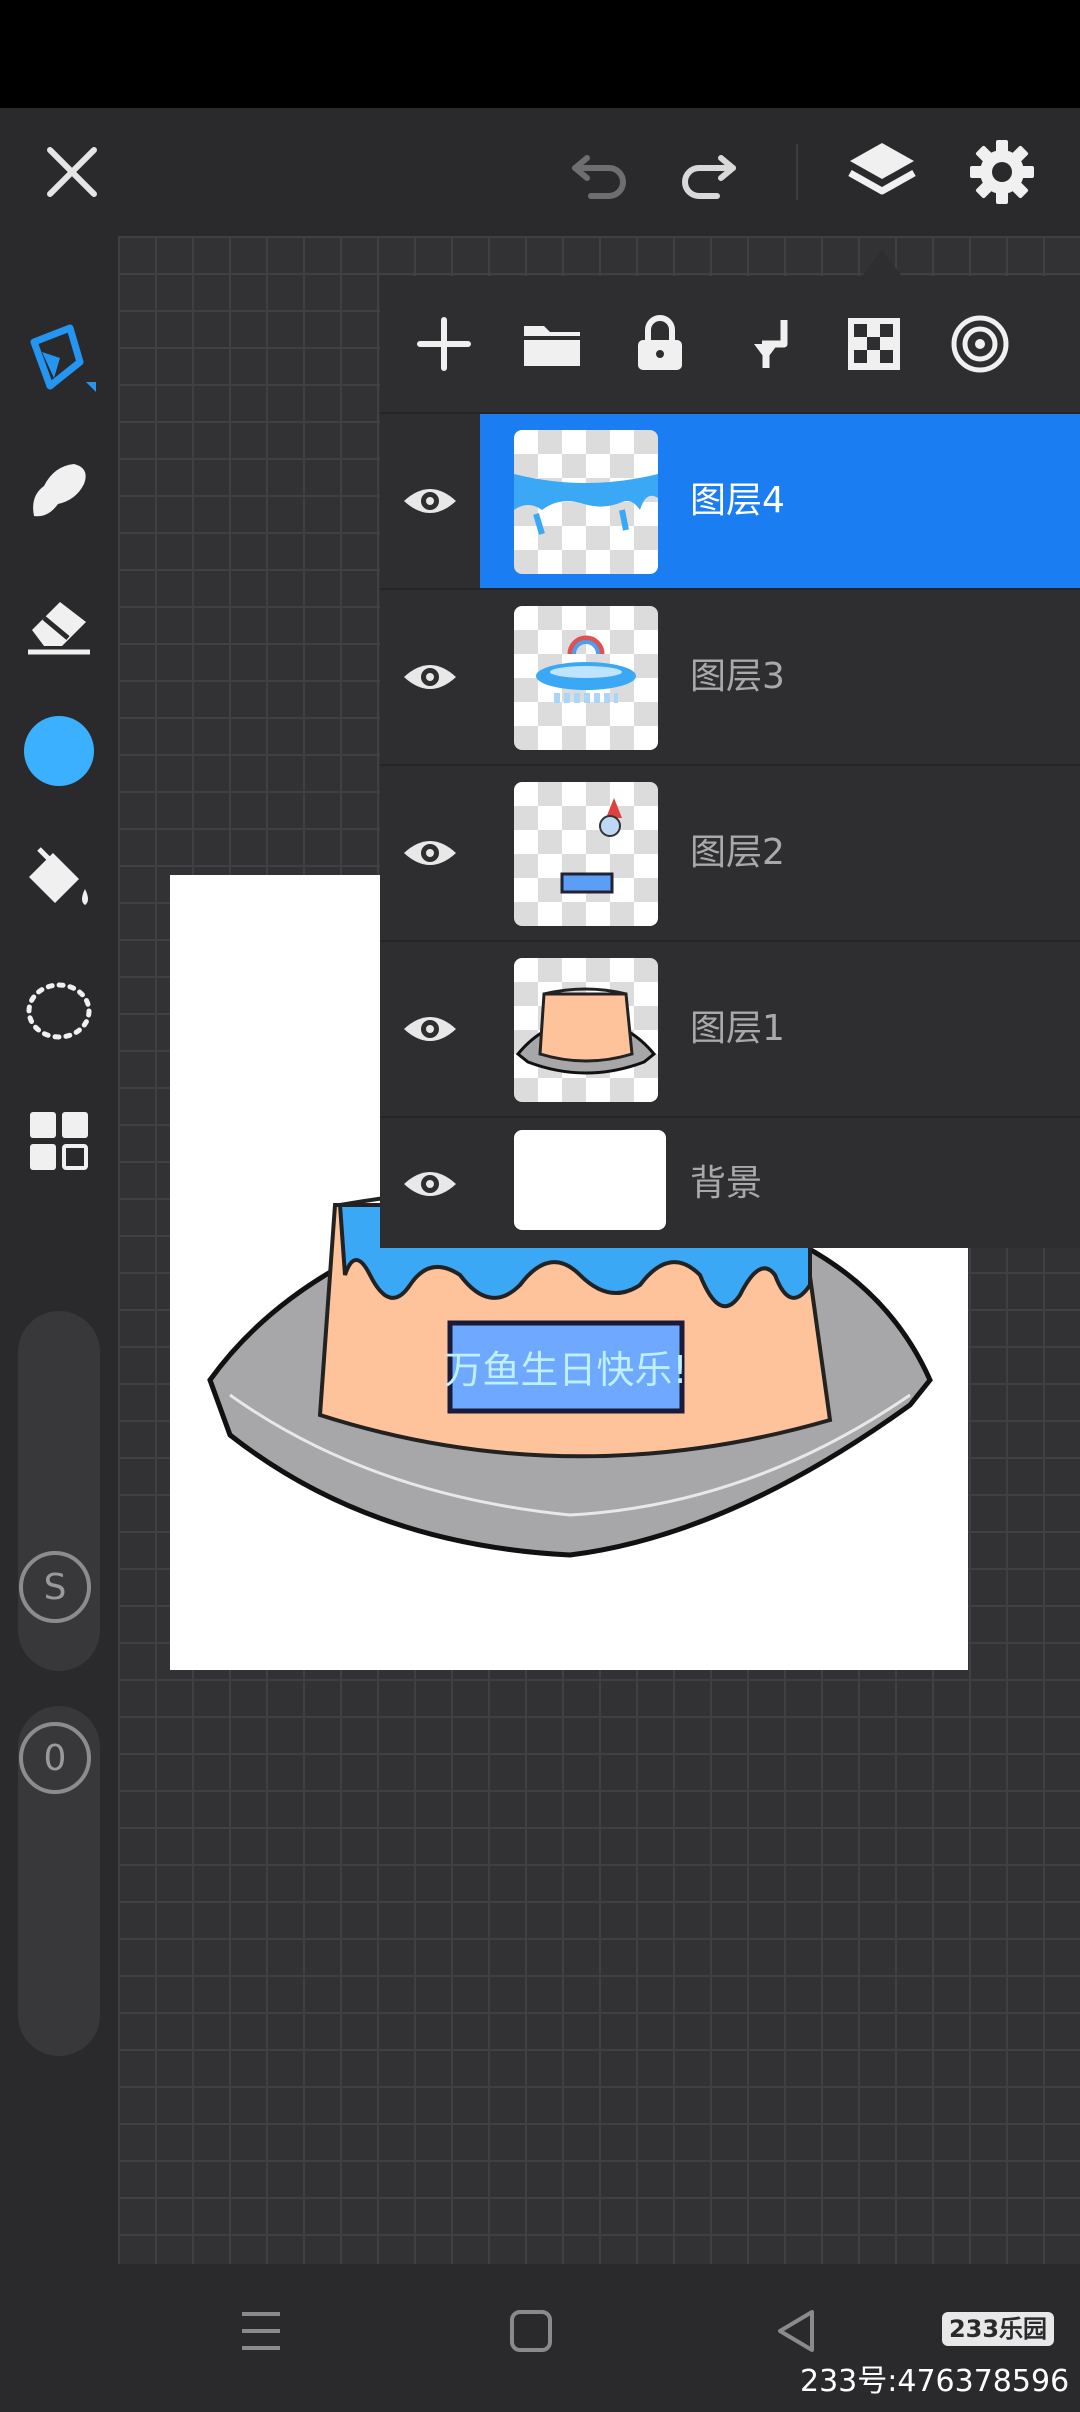 This screenshot has width=1080, height=2412. I want to click on add-folder-button, so click(552, 344).